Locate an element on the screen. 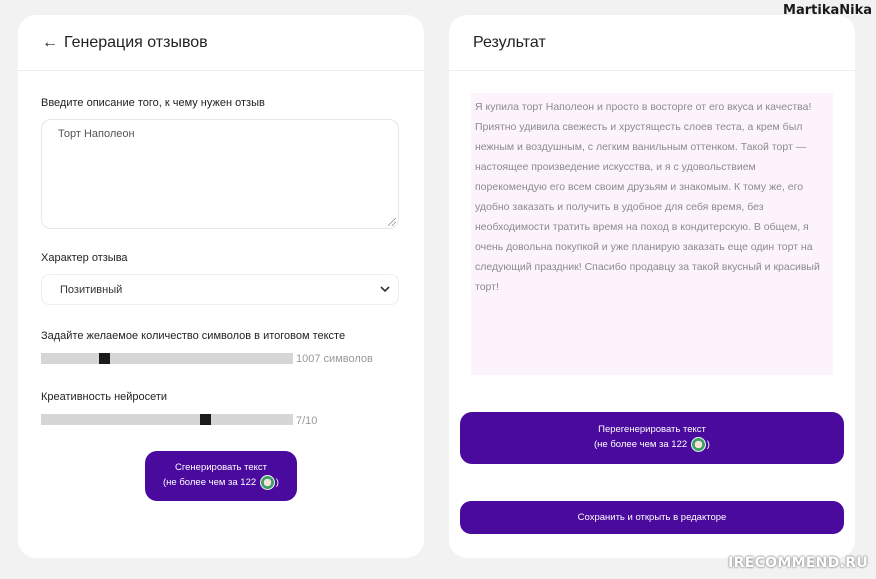 Image resolution: width=876 pixels, height=579 pixels. result-header: Результат is located at coordinates (652, 43).